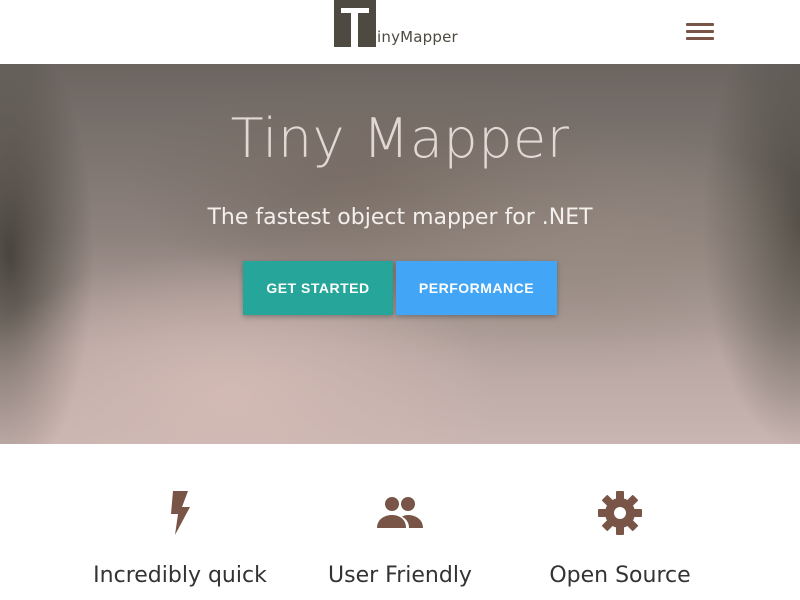 This screenshot has width=800, height=600. Describe the element at coordinates (180, 513) in the screenshot. I see `bolt-icon` at that location.